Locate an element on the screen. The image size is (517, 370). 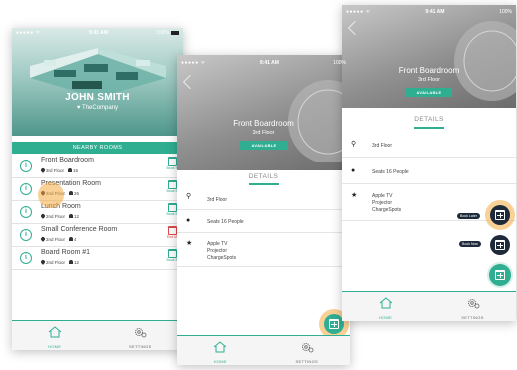
home-icon is located at coordinates (55, 332).